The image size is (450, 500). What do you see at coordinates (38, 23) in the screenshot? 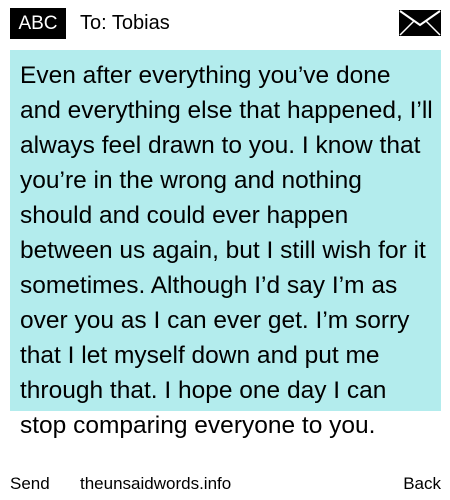
I see `input-mode-badge: ABC` at bounding box center [38, 23].